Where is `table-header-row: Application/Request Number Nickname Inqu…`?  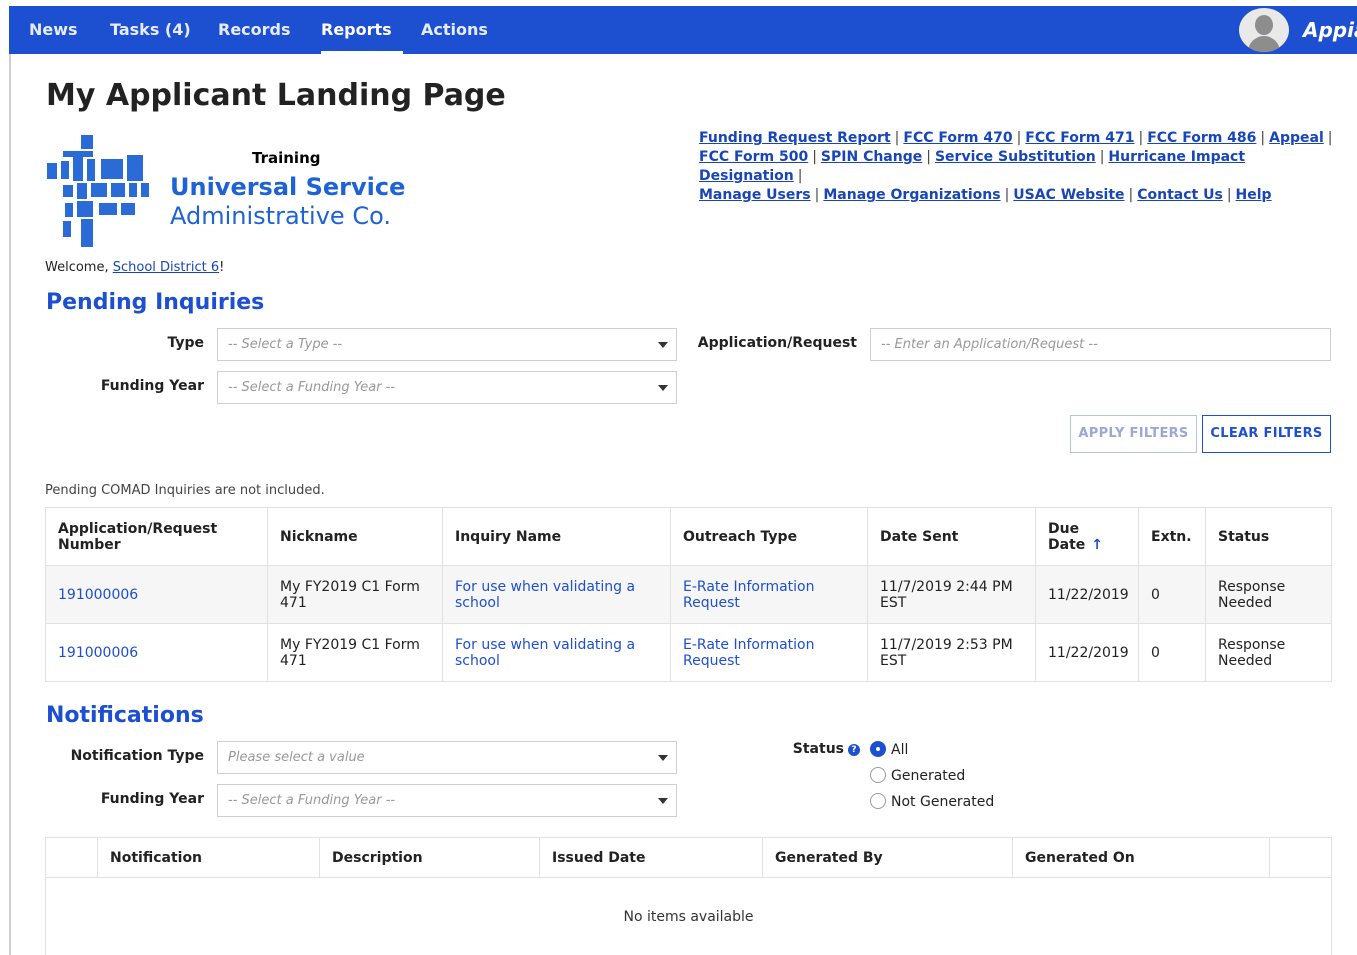 table-header-row: Application/Request Number Nickname Inqu… is located at coordinates (688, 536).